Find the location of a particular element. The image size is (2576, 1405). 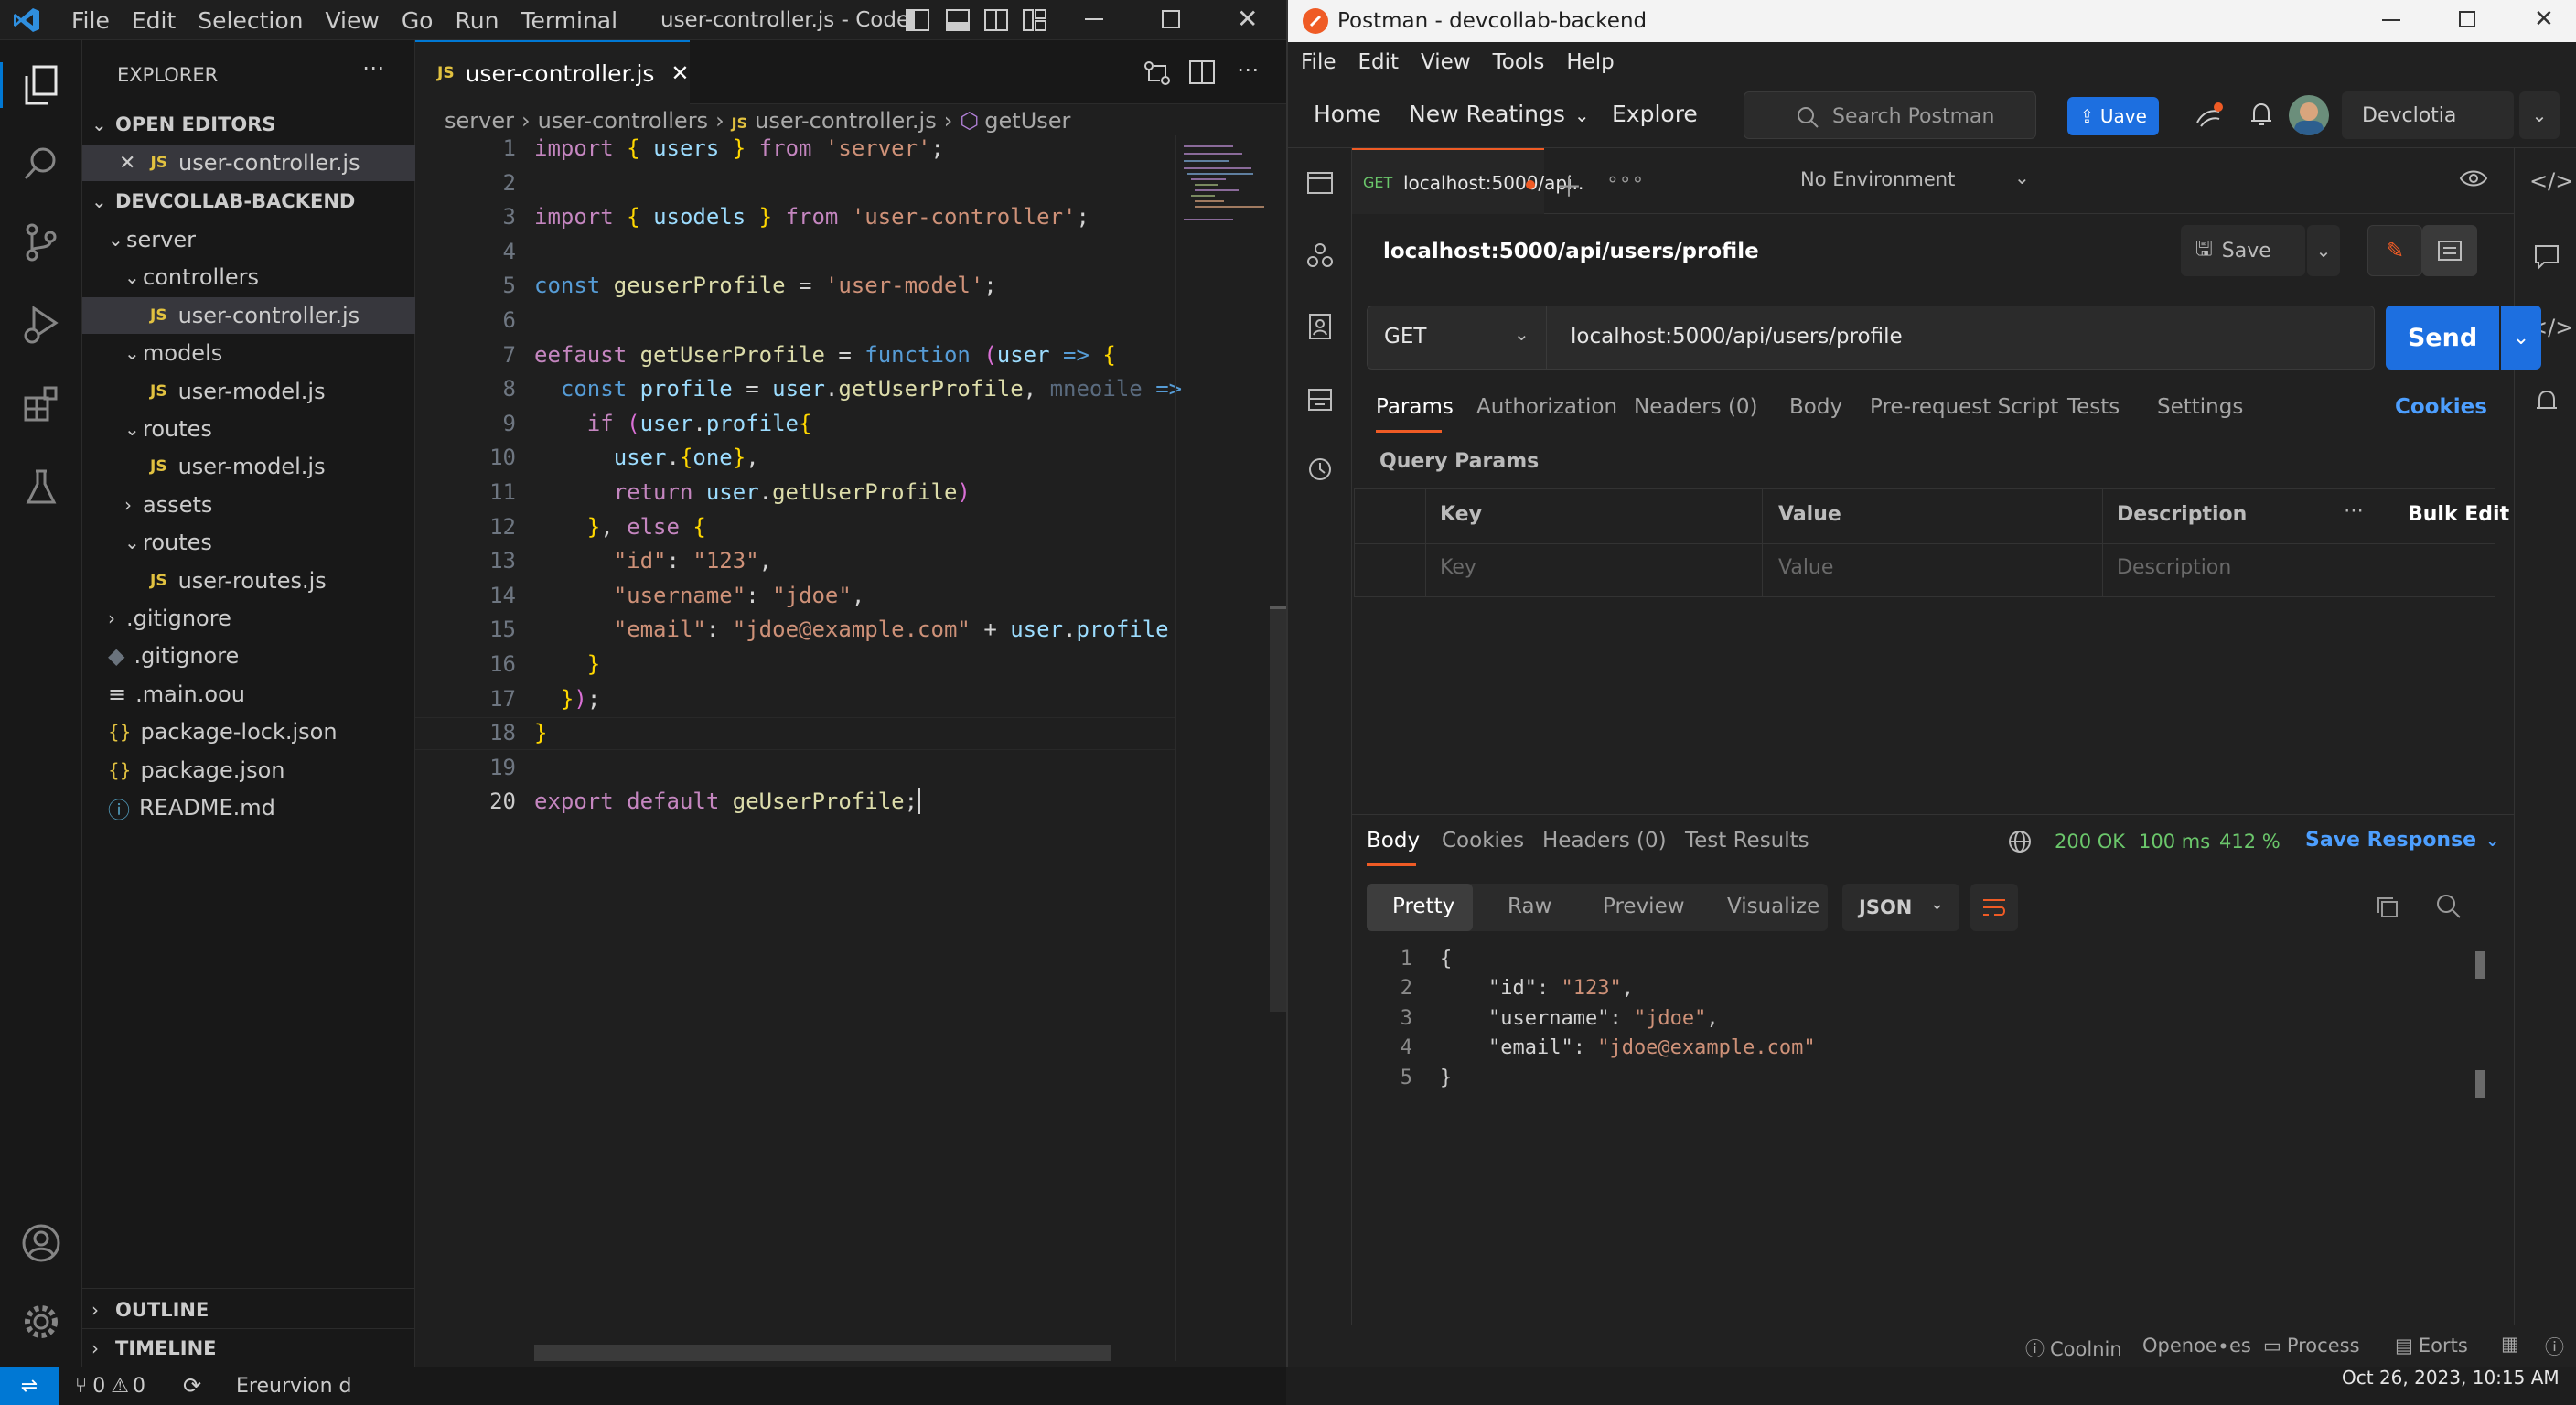

code-line: const geuserProfile = 'user-model'; is located at coordinates (766, 285).